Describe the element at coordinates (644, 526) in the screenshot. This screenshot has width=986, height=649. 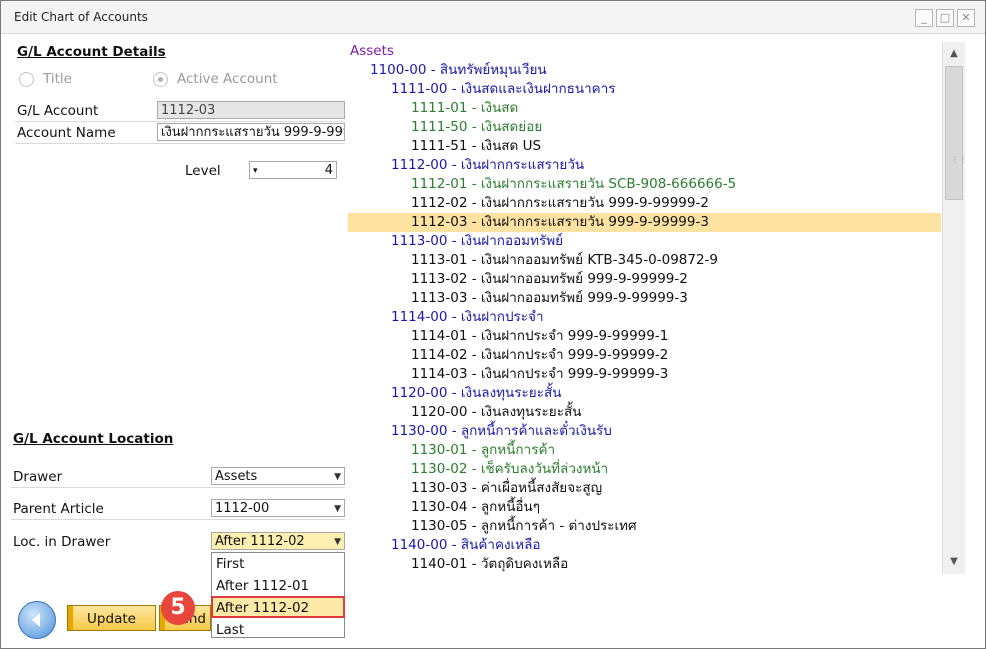
I see `tree-row: 1130-05 - ลูกหนี้การค้า - ต่างประเทศ` at that location.